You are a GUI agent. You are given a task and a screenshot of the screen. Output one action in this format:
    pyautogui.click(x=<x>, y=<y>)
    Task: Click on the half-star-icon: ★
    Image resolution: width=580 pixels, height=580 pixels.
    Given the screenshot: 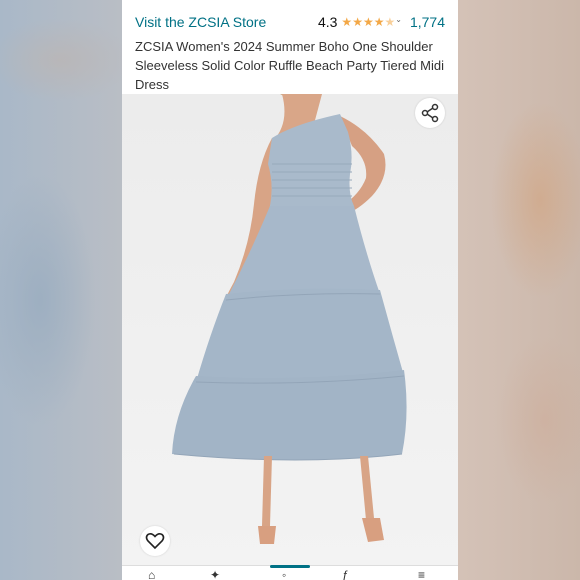 What is the action you would take?
    pyautogui.click(x=390, y=22)
    